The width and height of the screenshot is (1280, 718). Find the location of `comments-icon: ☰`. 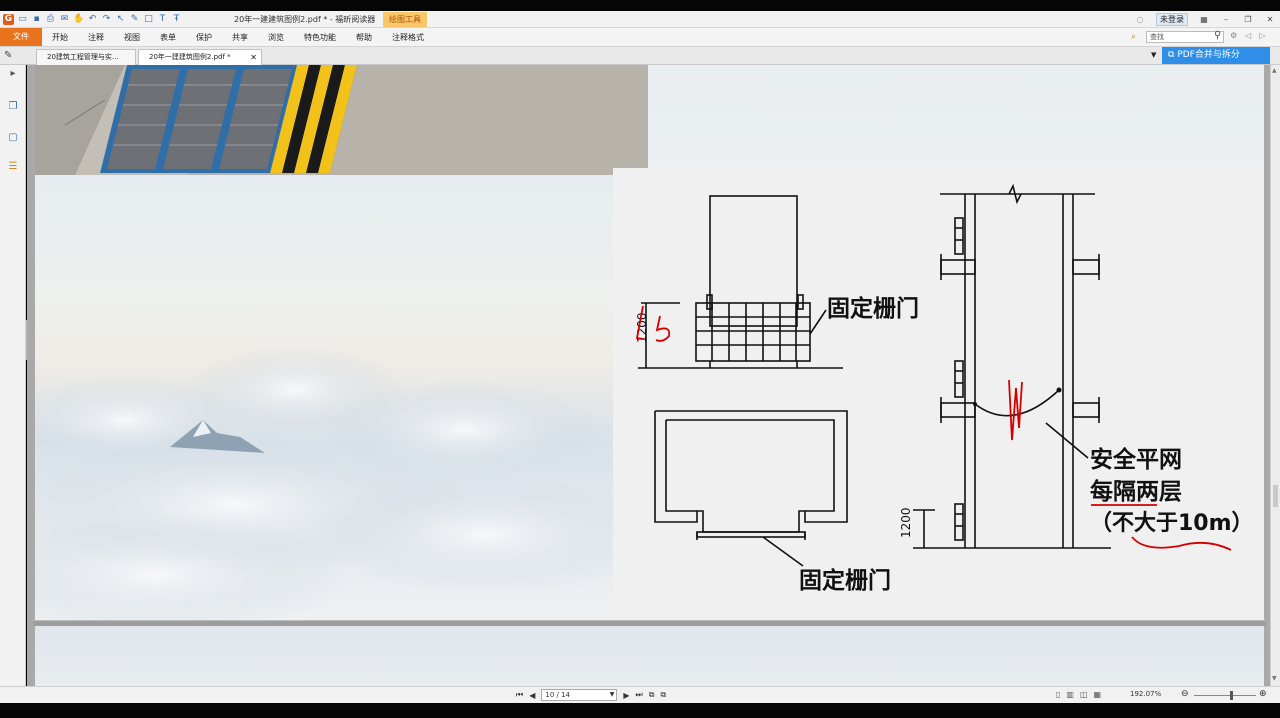

comments-icon: ☰ is located at coordinates (13, 167).